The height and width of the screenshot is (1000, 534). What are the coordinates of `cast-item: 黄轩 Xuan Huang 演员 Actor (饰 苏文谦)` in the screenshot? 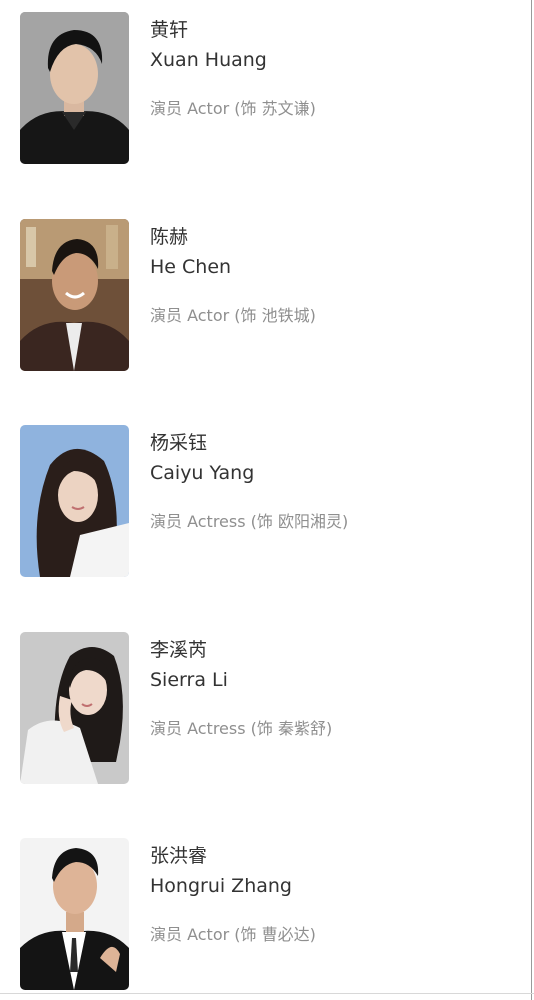 It's located at (270, 88).